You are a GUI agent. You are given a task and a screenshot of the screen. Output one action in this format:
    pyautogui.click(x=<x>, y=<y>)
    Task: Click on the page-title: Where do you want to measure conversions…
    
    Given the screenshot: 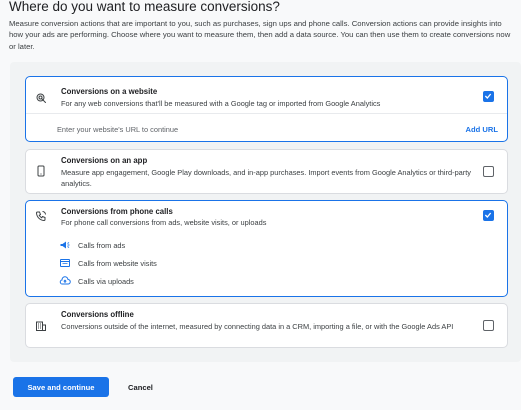 What is the action you would take?
    pyautogui.click(x=144, y=7)
    